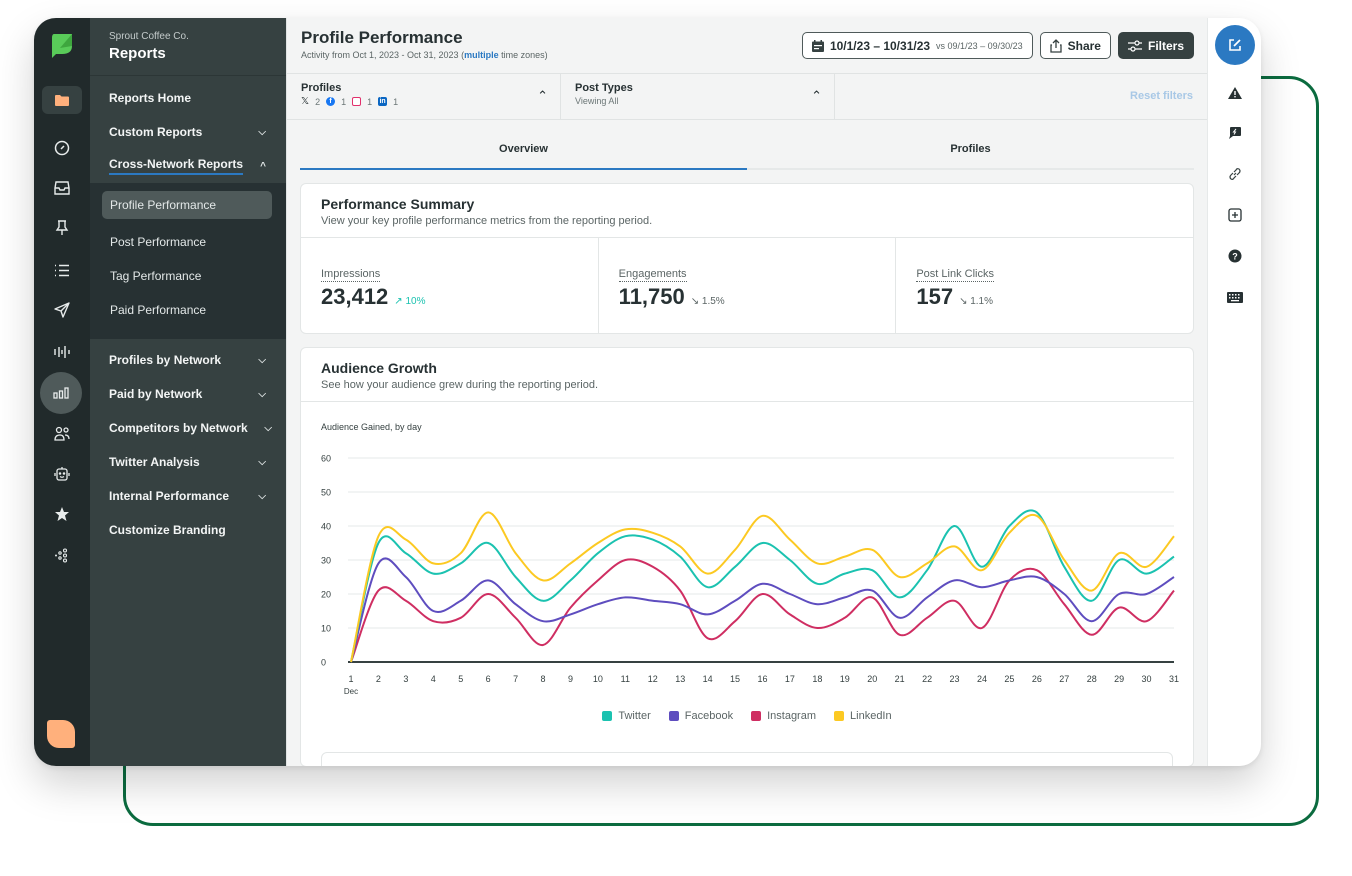 This screenshot has height=876, width=1352. Describe the element at coordinates (698, 96) in the screenshot. I see `post-types-filter: Post Types Viewing All ⌃` at that location.